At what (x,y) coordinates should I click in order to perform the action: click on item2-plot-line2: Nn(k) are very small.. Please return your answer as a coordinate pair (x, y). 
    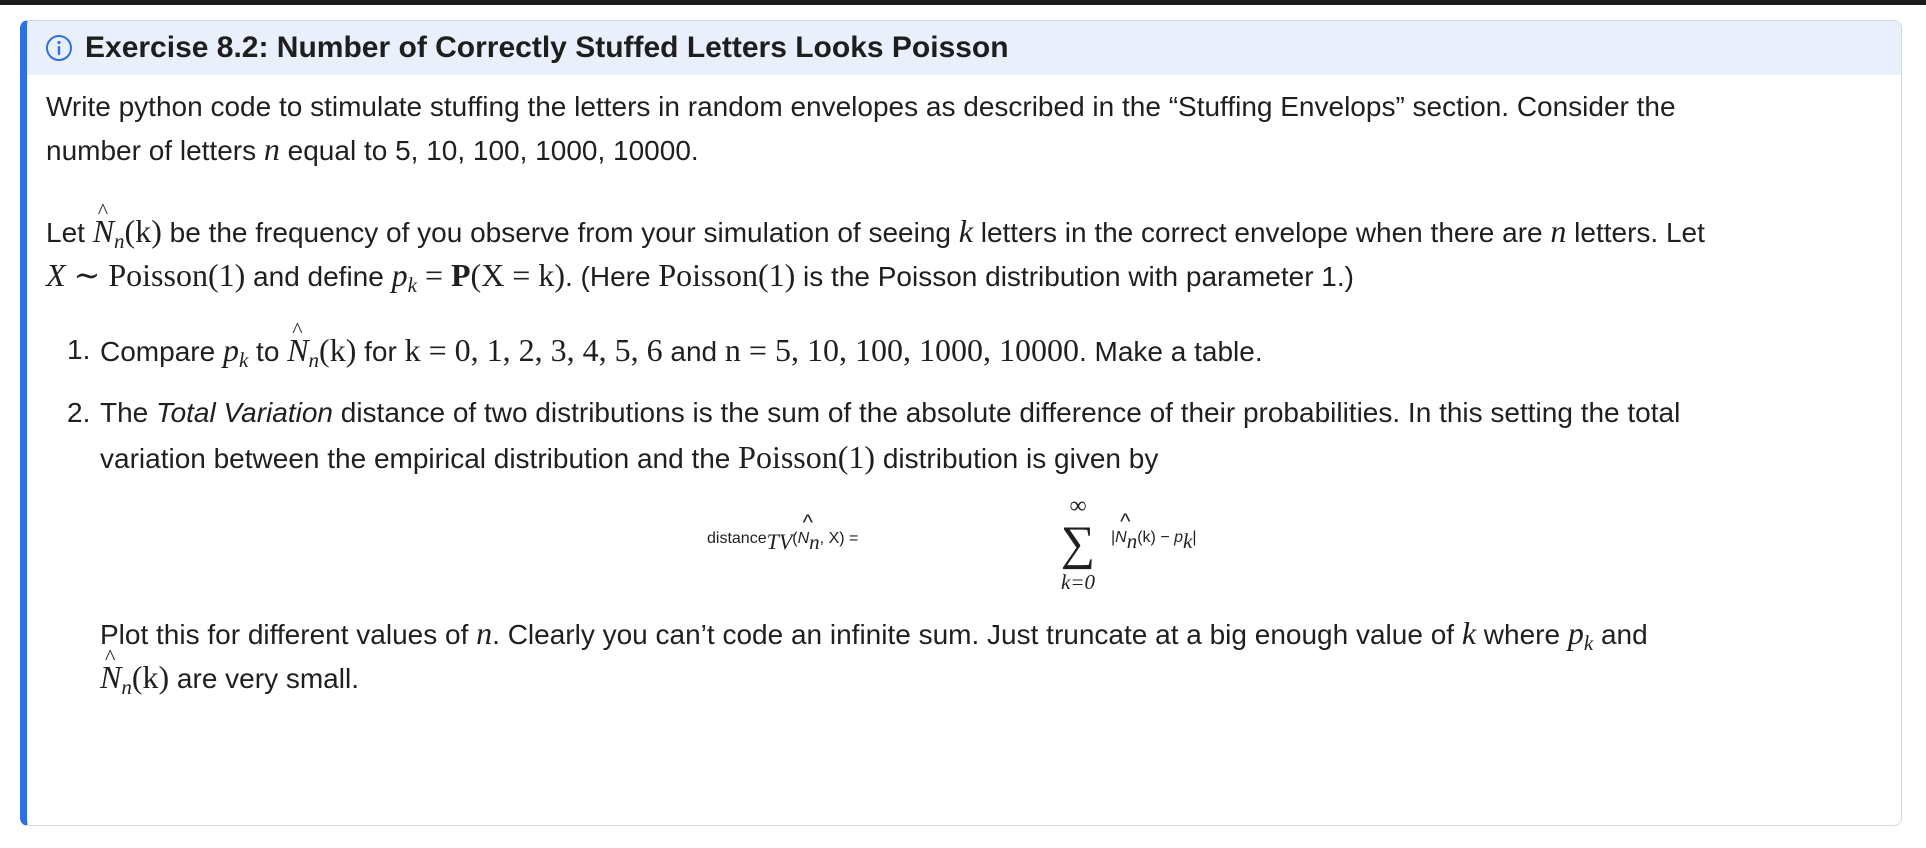
    Looking at the image, I should click on (229, 672).